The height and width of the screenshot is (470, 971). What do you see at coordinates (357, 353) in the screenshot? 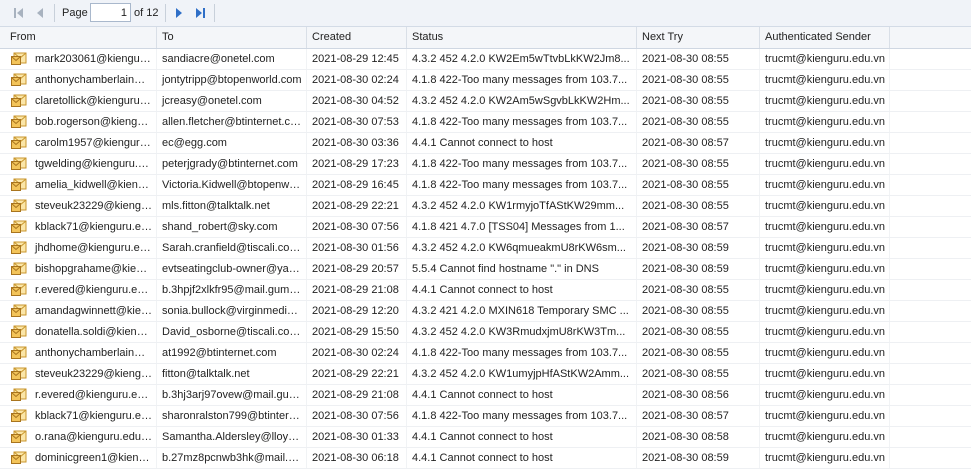
I see `cell-created: 2021-08-30 02:24` at bounding box center [357, 353].